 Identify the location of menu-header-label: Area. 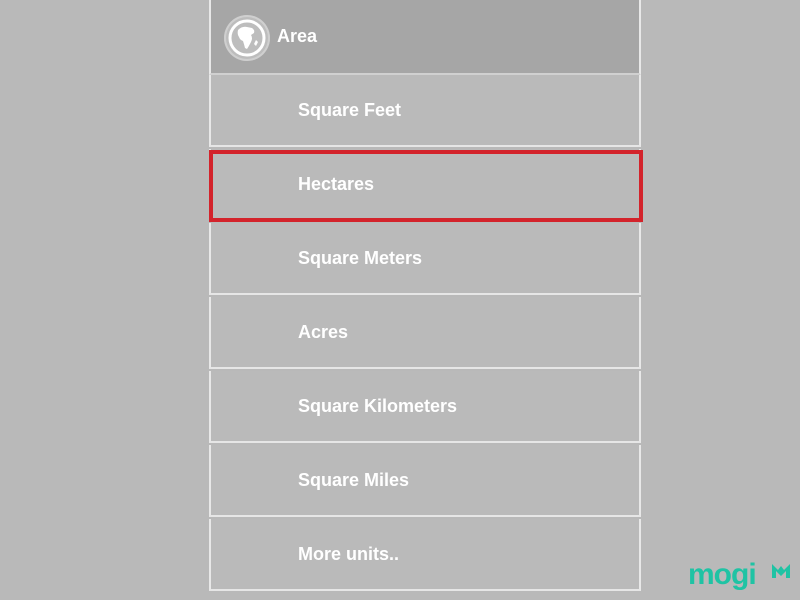
(297, 36).